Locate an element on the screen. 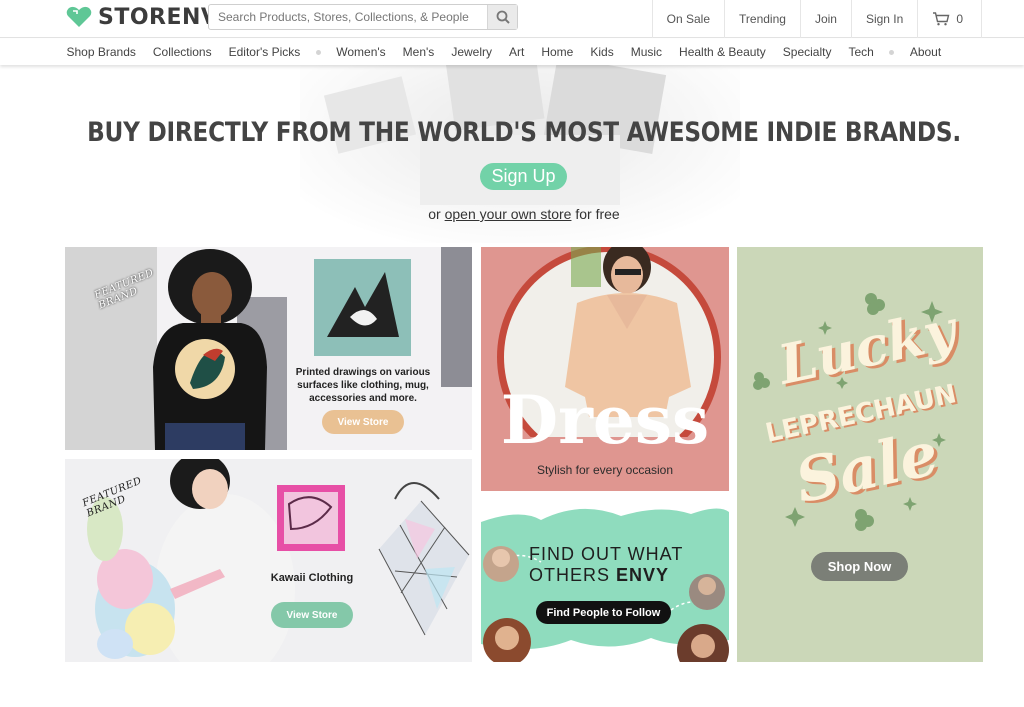  featured-brand-2-title: Kawaii Clothing is located at coordinates (312, 578).